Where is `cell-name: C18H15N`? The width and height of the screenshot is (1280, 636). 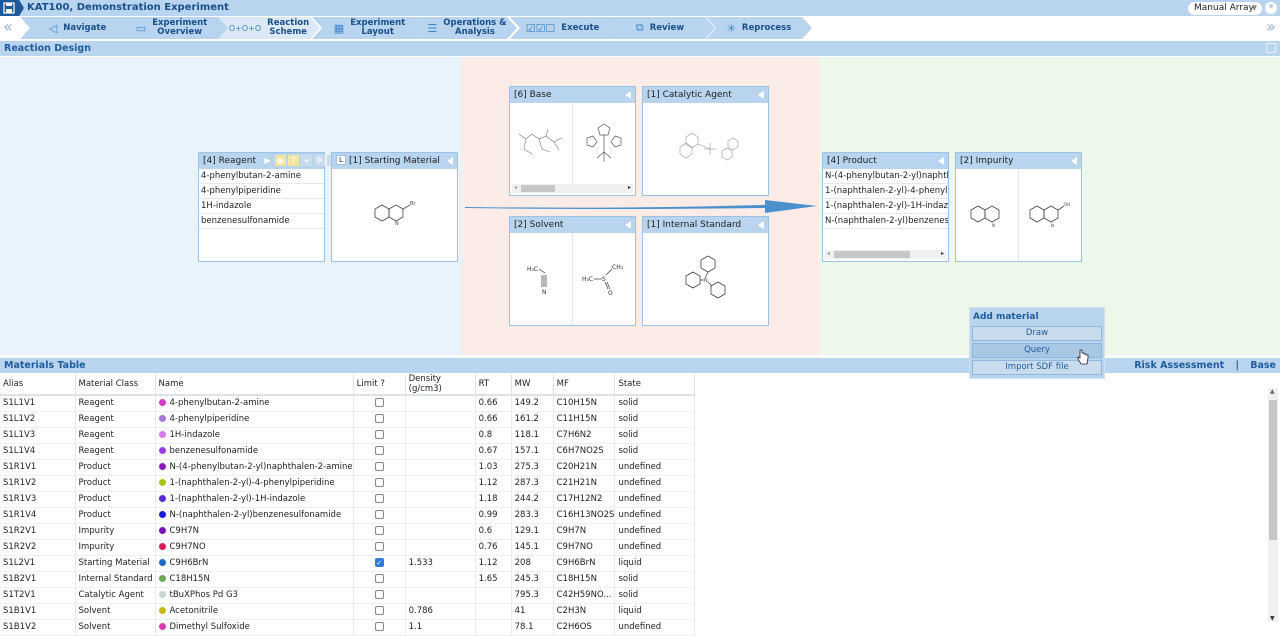 cell-name: C18H15N is located at coordinates (254, 579).